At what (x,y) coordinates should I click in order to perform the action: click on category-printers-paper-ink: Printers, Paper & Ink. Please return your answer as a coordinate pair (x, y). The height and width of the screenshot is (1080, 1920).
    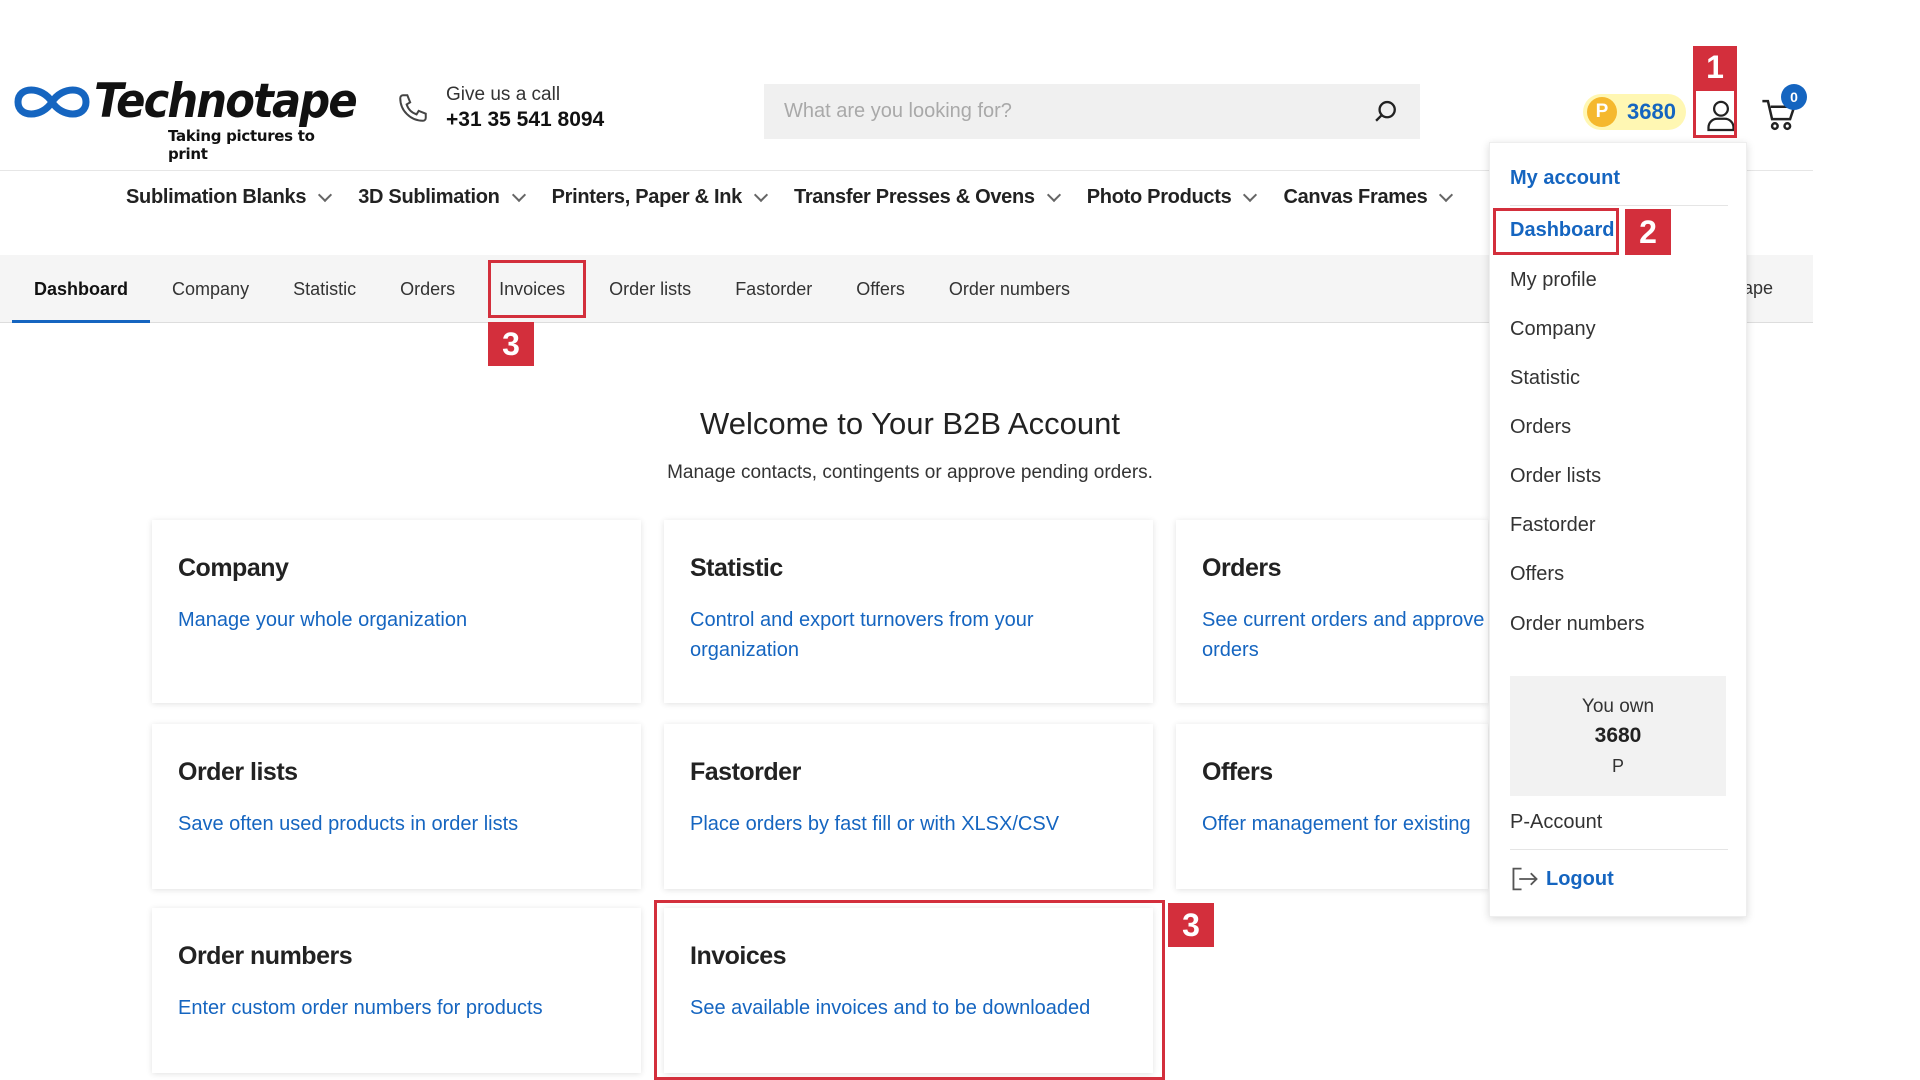
    Looking at the image, I should click on (660, 197).